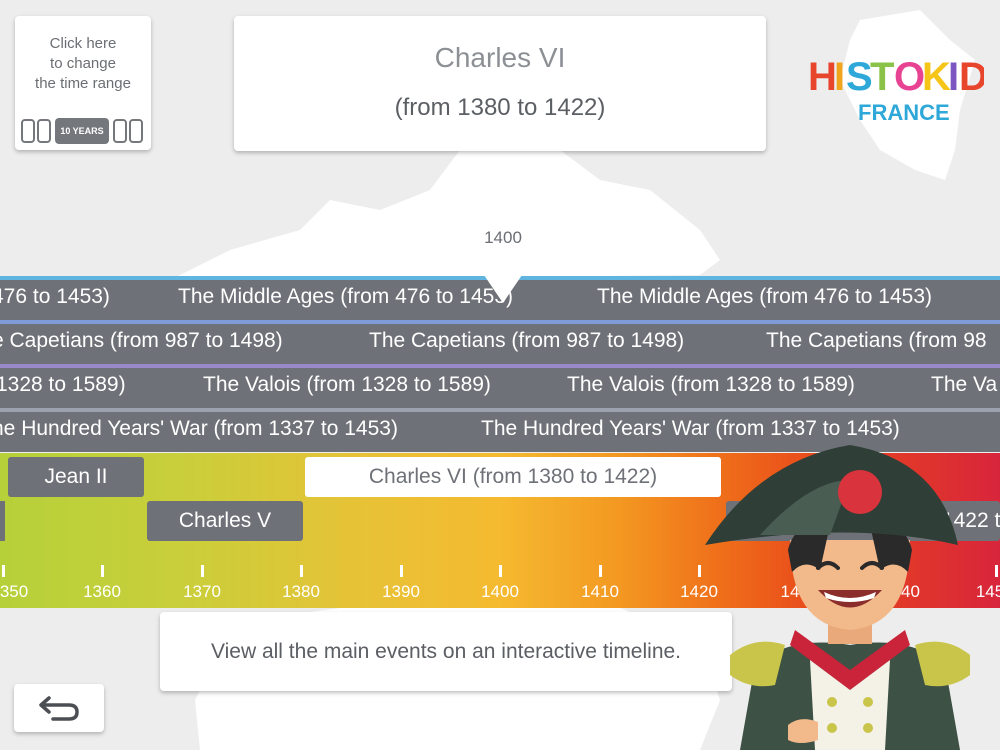 Image resolution: width=1000 pixels, height=750 pixels. What do you see at coordinates (971, 77) in the screenshot?
I see `svg-text: D` at bounding box center [971, 77].